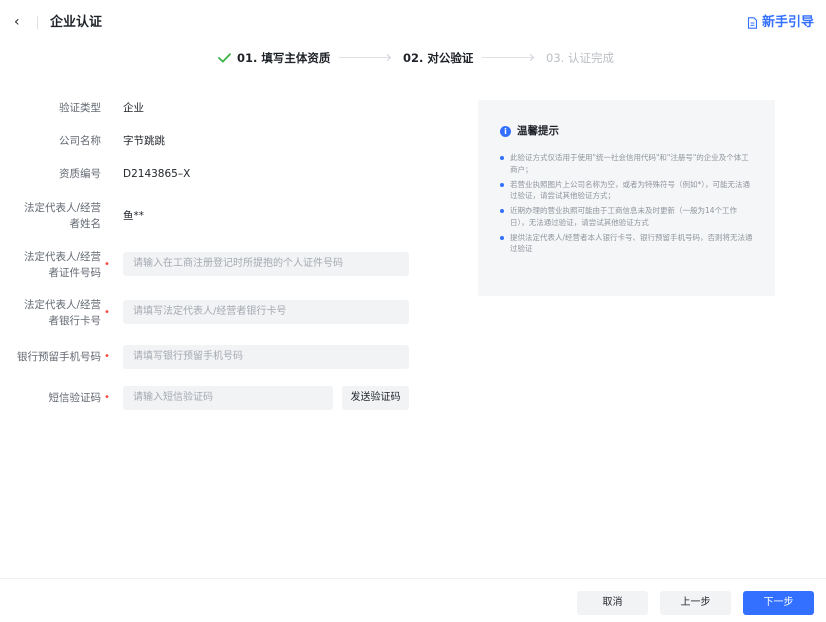  I want to click on legal-name-label-line1: 法定代表人/经营, so click(62, 208).